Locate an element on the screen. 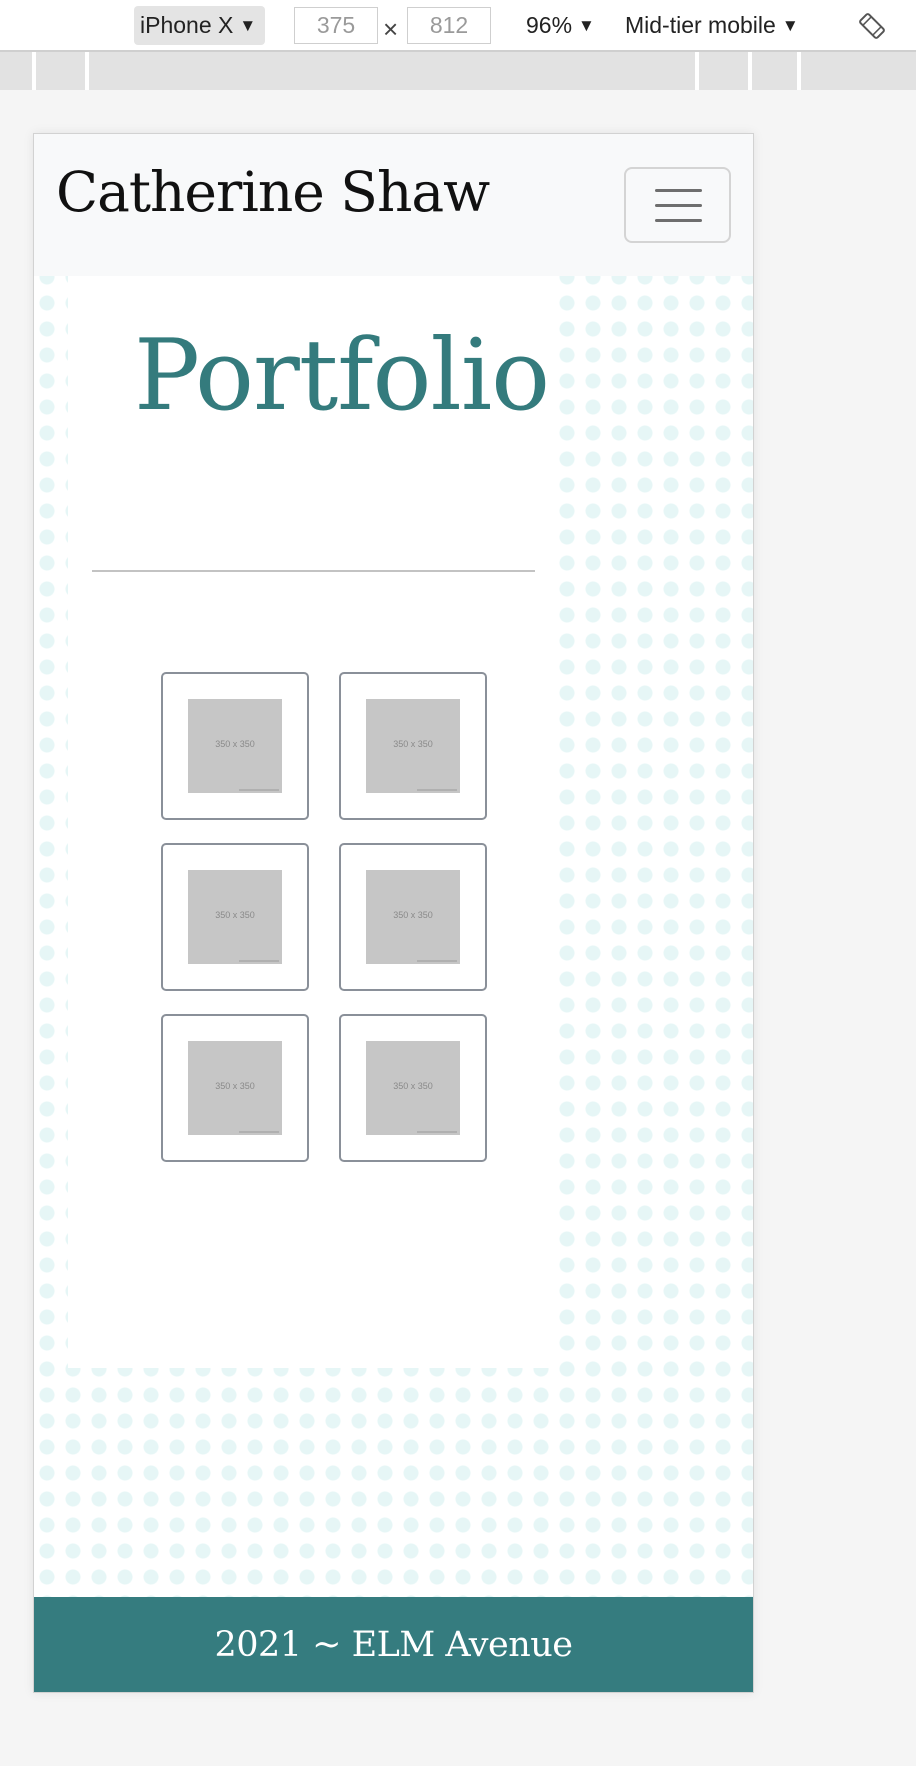 This screenshot has height=1766, width=916. throttle-select: Mid-tier mobile ▼ is located at coordinates (712, 25).